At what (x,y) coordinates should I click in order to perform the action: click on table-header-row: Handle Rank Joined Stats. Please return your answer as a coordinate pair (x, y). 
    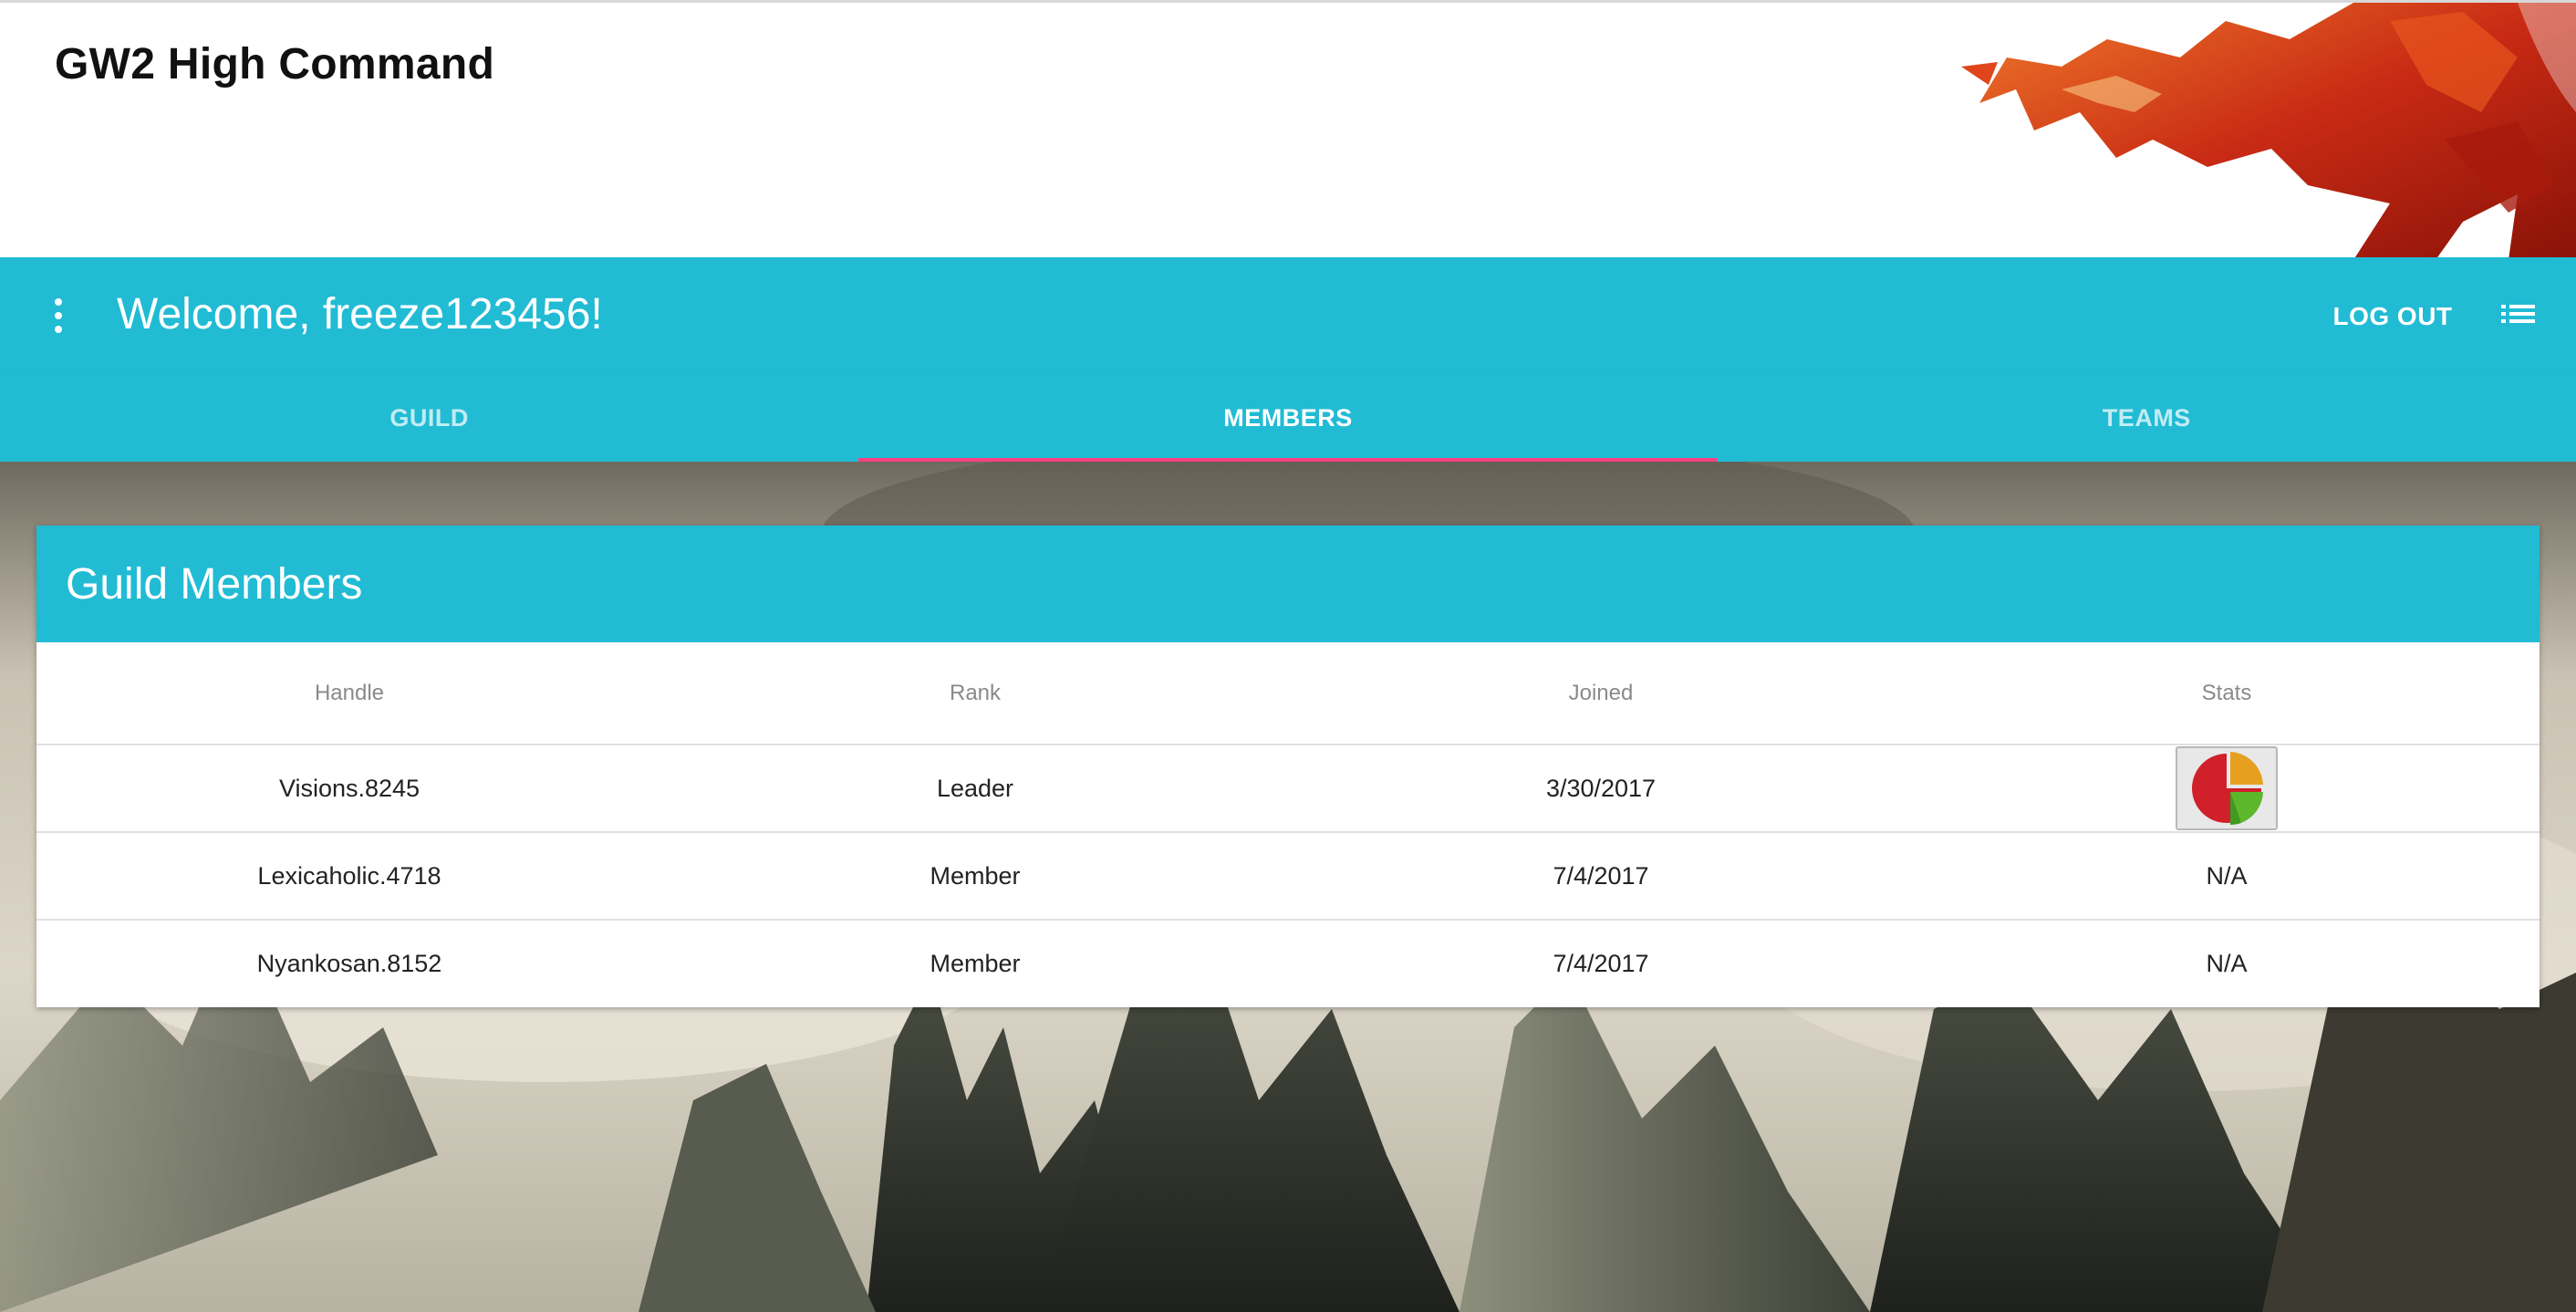
    Looking at the image, I should click on (1288, 693).